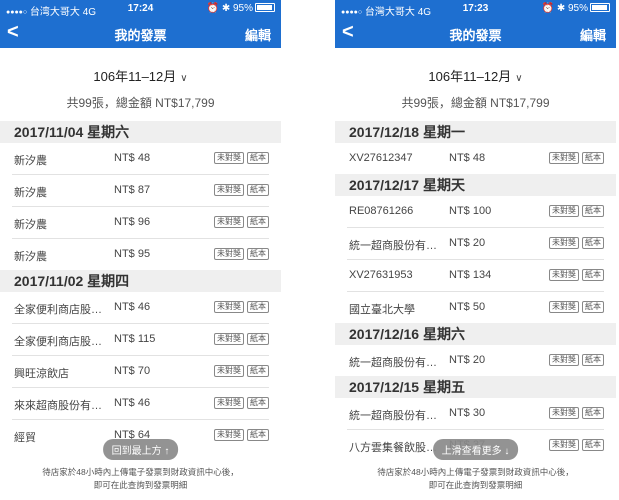 The width and height of the screenshot is (619, 500). Describe the element at coordinates (475, 276) in the screenshot. I see `invoice-row: XV27631953 NT$ 134 未對獎 紙本` at that location.